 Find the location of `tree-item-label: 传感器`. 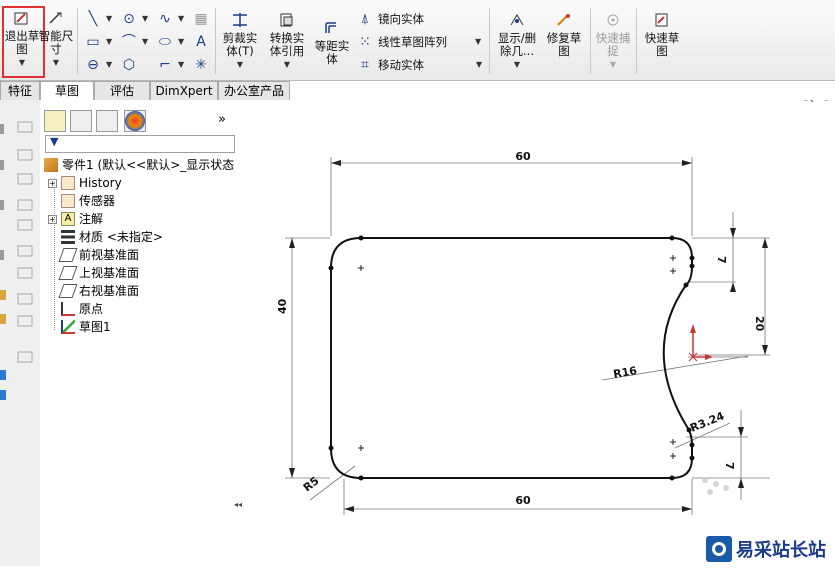

tree-item-label: 传感器 is located at coordinates (97, 201).